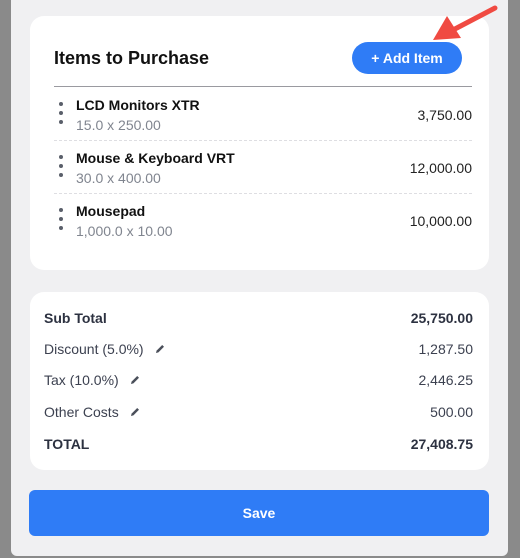  I want to click on item-name: LCD Monitors XTR, so click(138, 105).